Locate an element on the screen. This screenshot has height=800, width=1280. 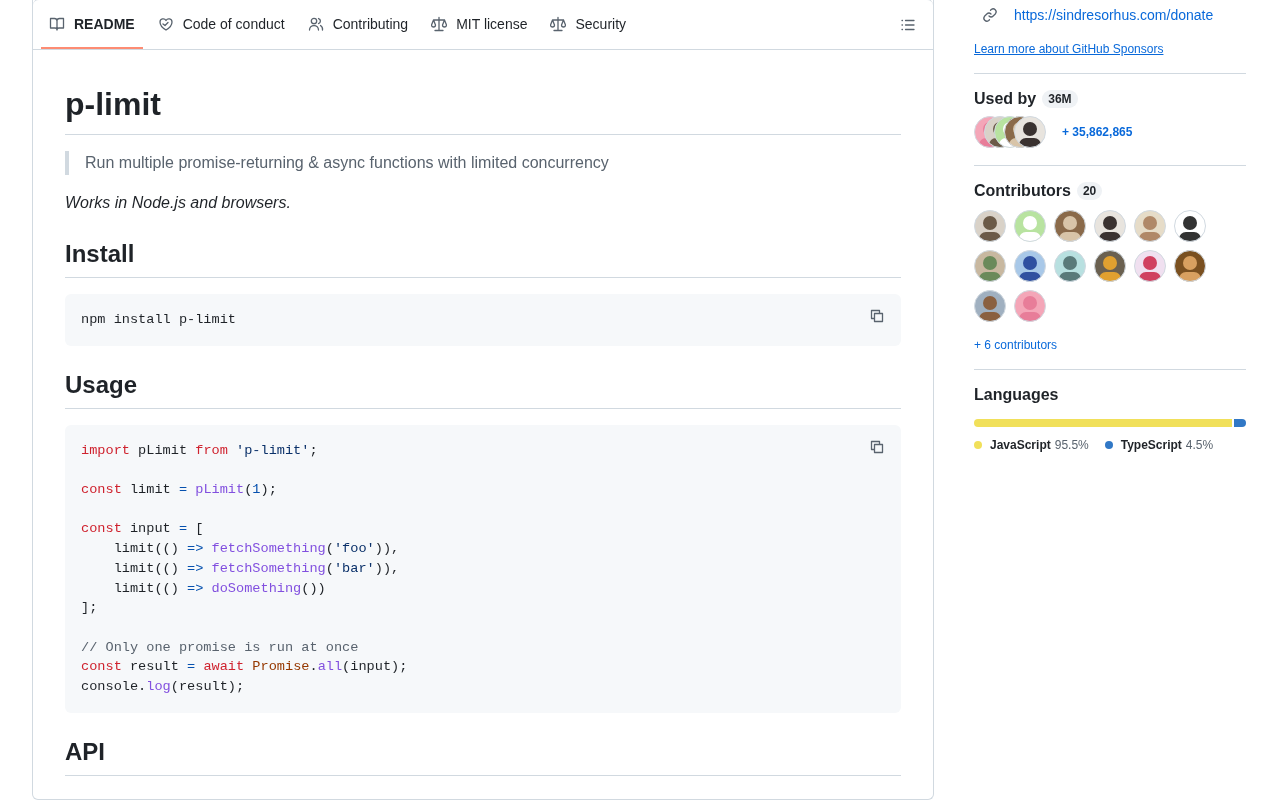
section-title: Languages is located at coordinates (1016, 395).